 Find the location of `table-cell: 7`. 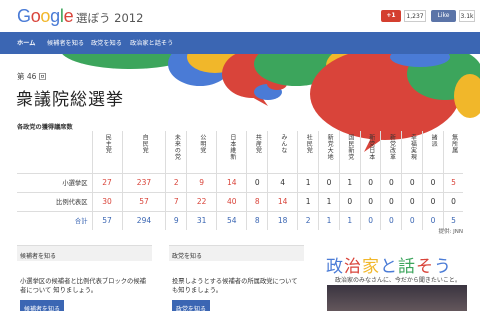

table-cell: 7 is located at coordinates (176, 201).